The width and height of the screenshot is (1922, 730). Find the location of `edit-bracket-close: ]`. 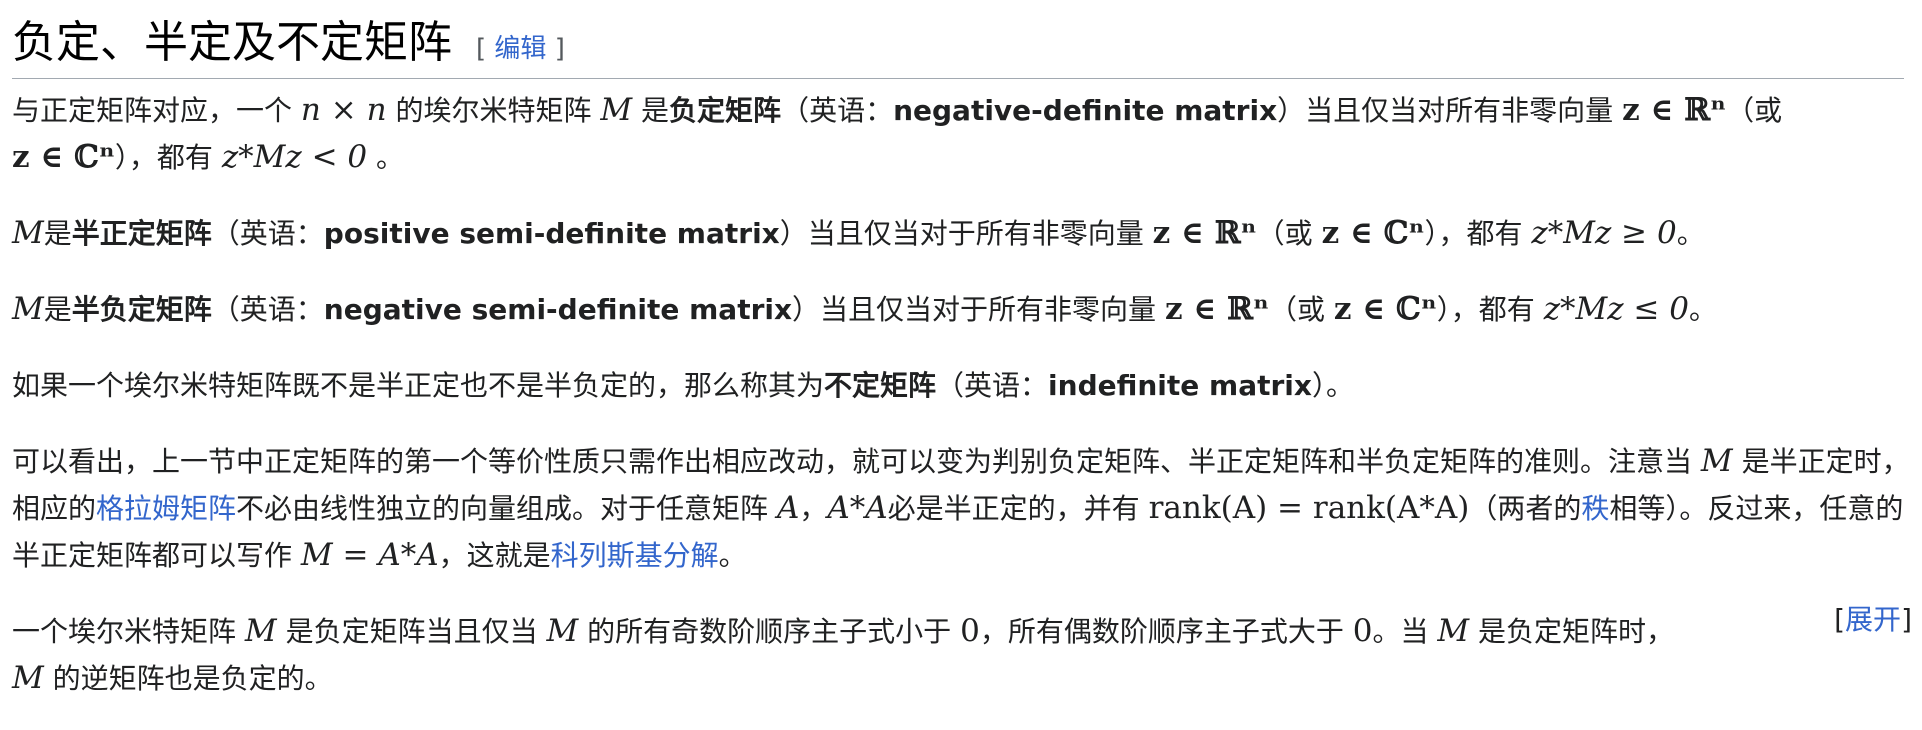

edit-bracket-close: ] is located at coordinates (559, 49).